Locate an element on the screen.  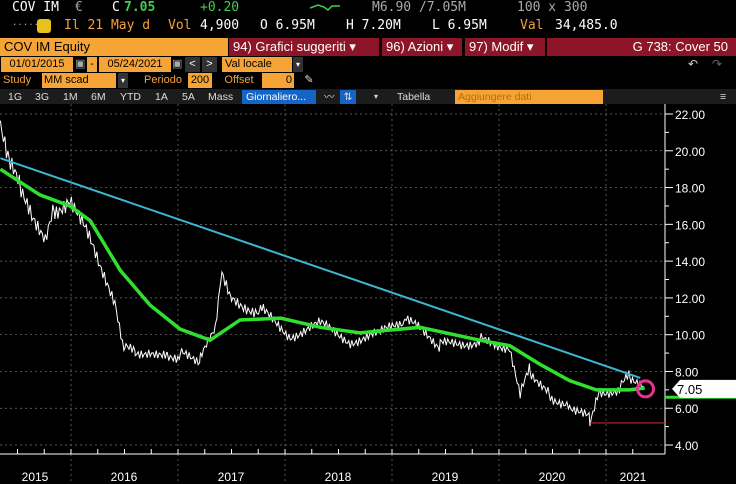
currency-select: Val locale is located at coordinates (257, 64).